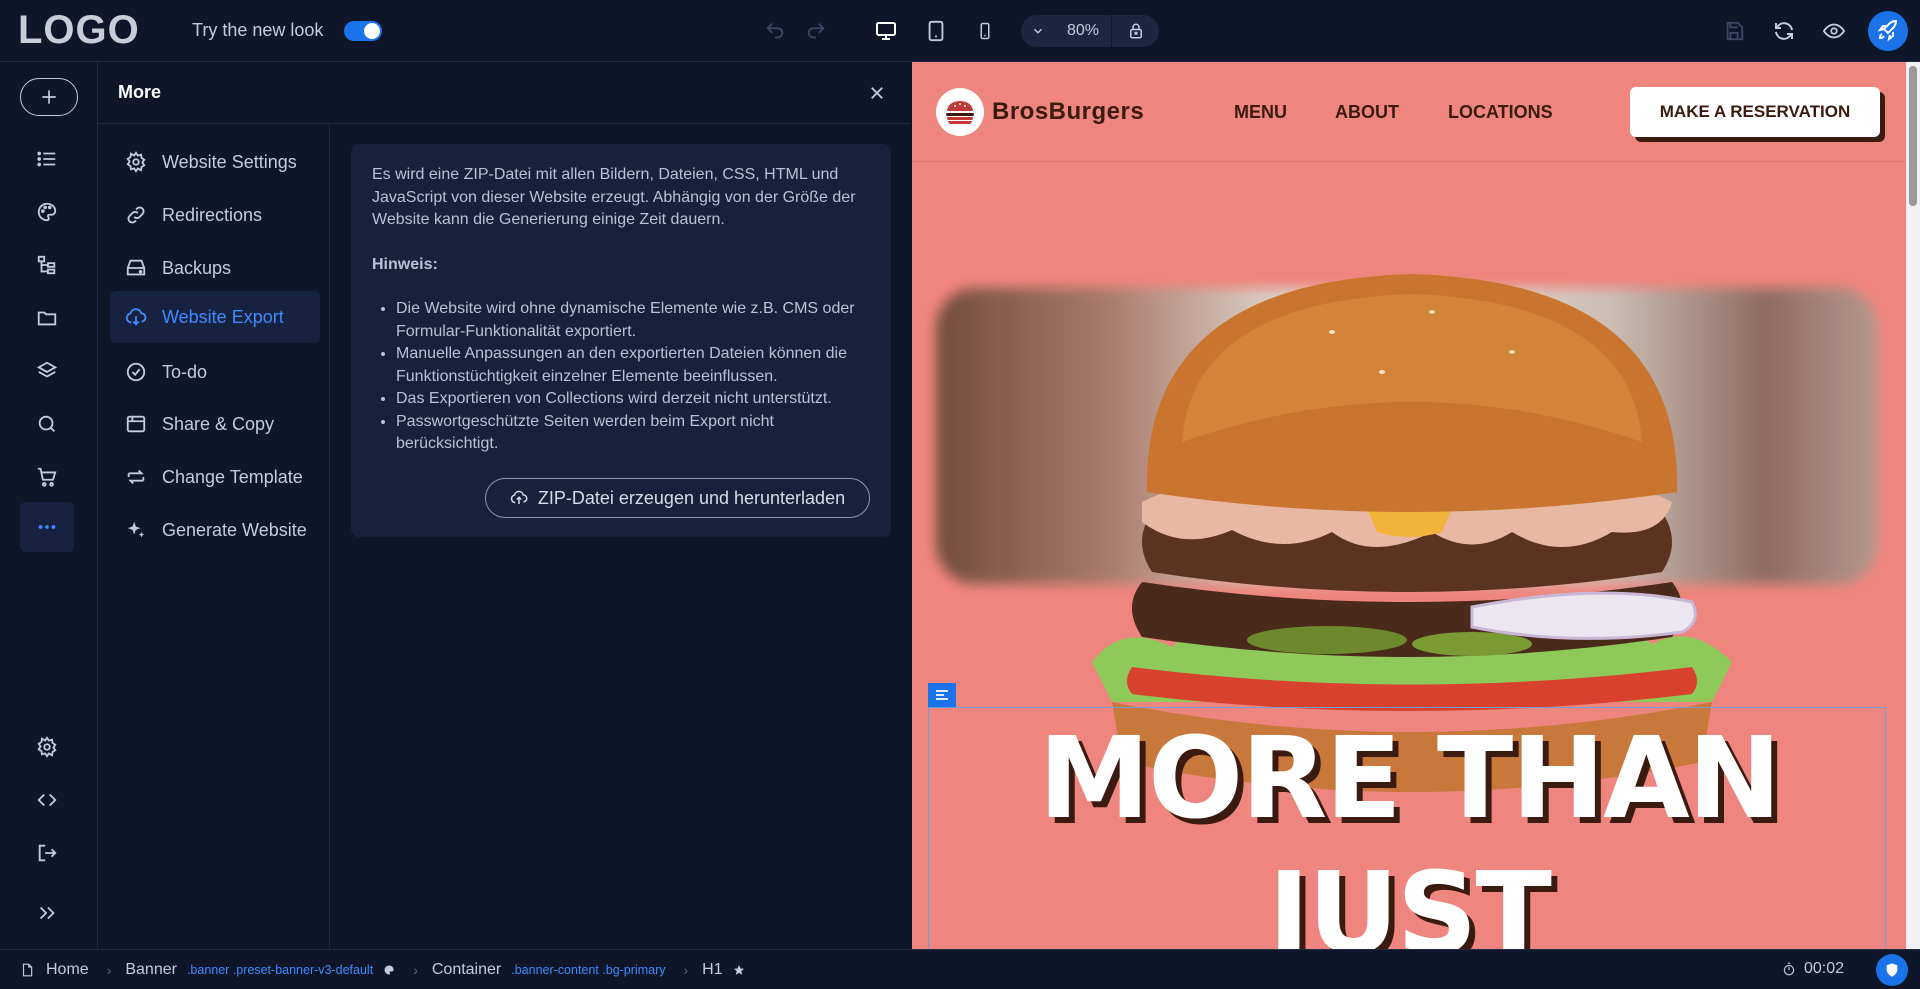 The image size is (1920, 989). Describe the element at coordinates (942, 695) in the screenshot. I see `element-type-badge-icon` at that location.